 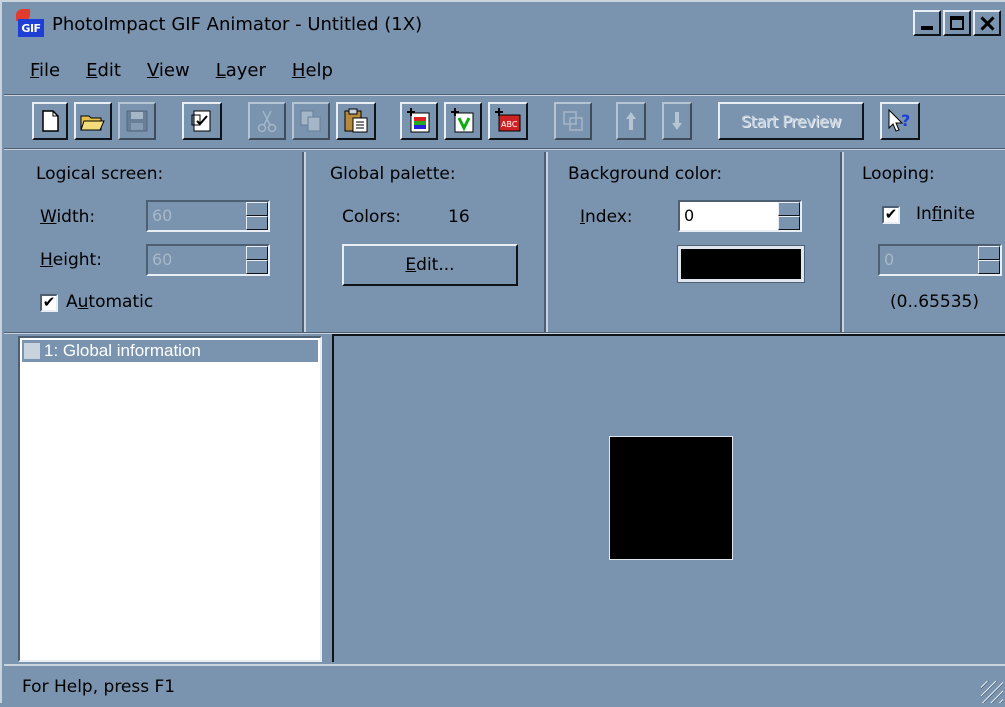 What do you see at coordinates (609, 217) in the screenshot?
I see `index-label-text: ndex:` at bounding box center [609, 217].